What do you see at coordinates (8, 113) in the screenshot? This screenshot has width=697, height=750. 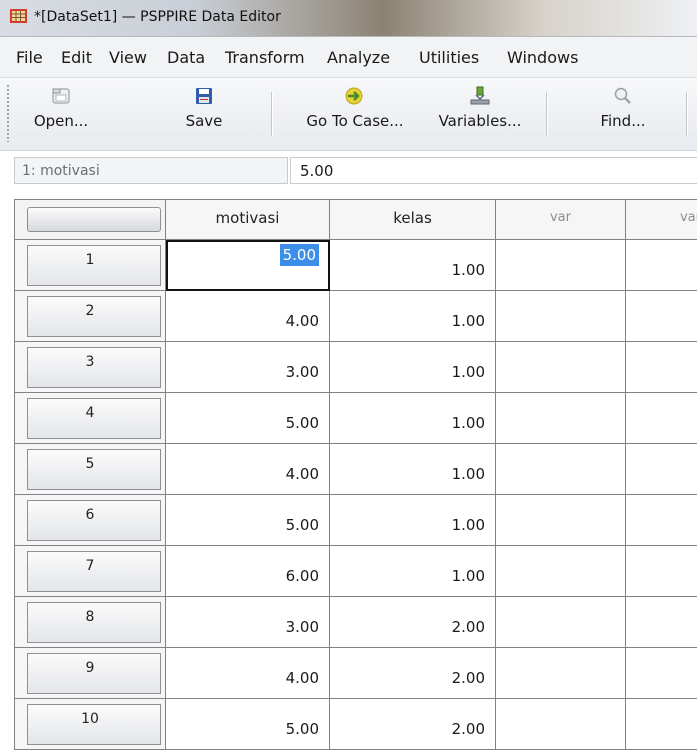 I see `toolbar-grip` at bounding box center [8, 113].